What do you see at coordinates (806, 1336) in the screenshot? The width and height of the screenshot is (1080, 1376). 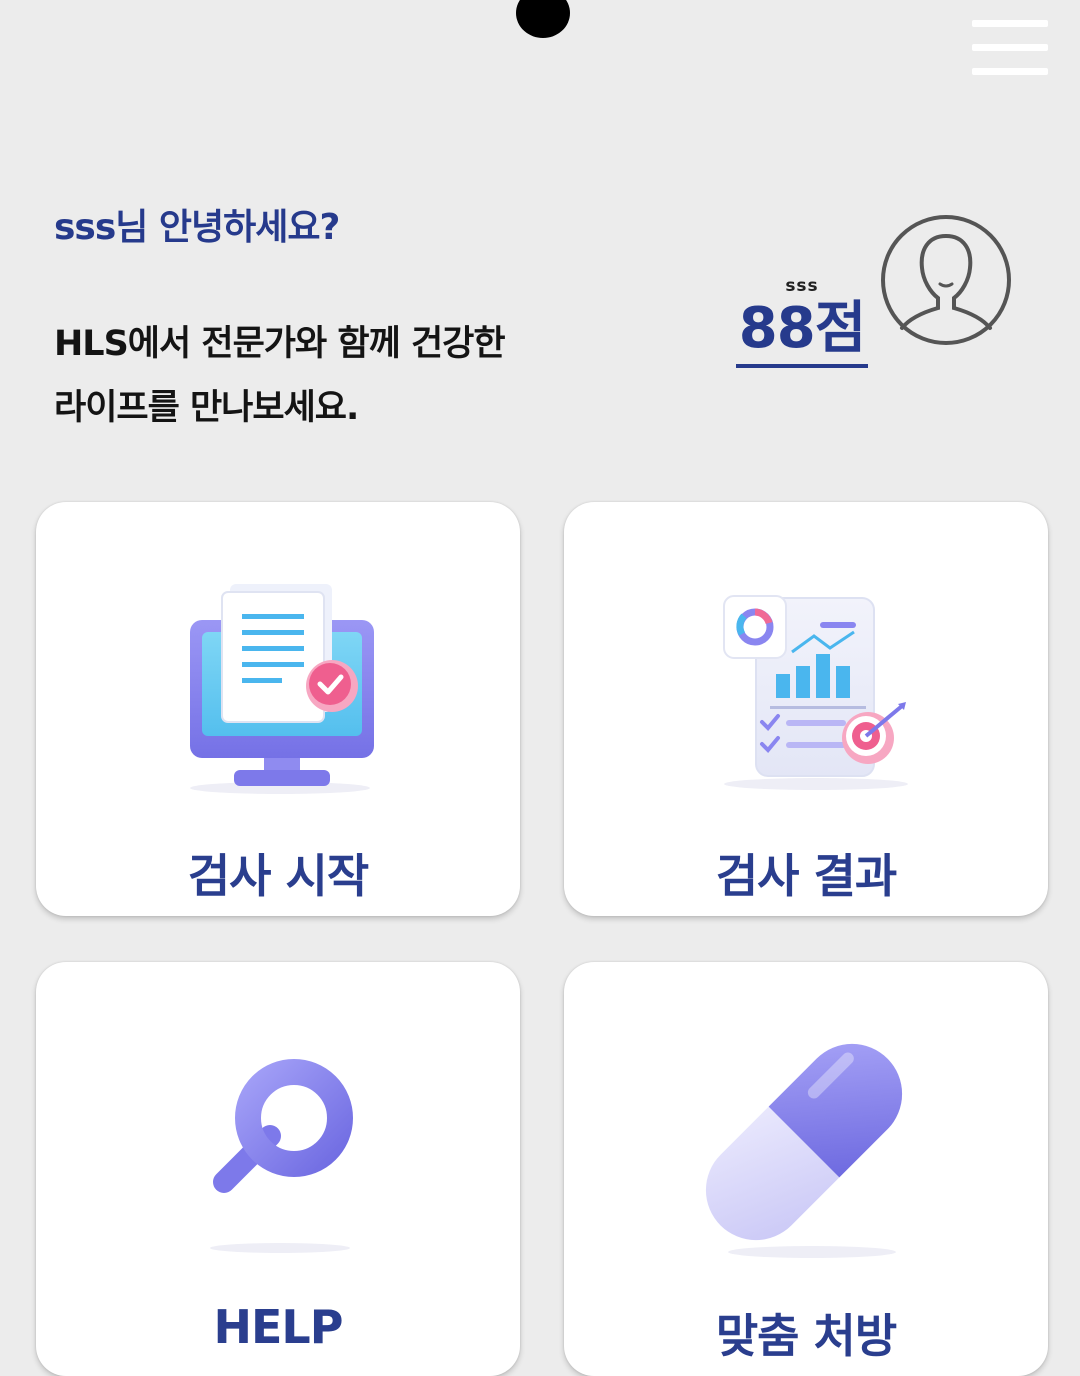 I see `custom-prescription-label: 맞춤 처방` at bounding box center [806, 1336].